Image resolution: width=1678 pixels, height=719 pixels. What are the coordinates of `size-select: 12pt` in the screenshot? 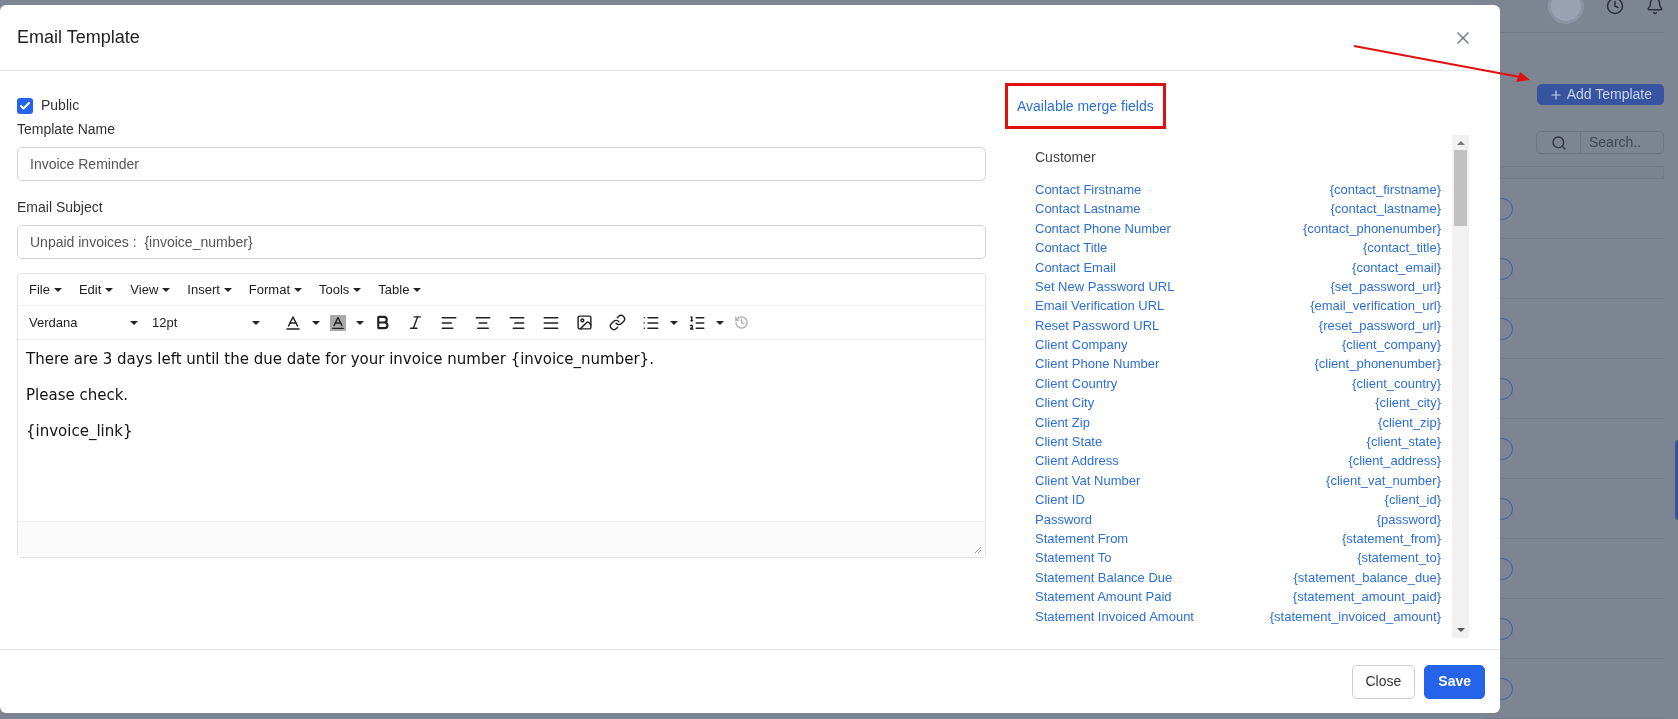 It's located at (206, 322).